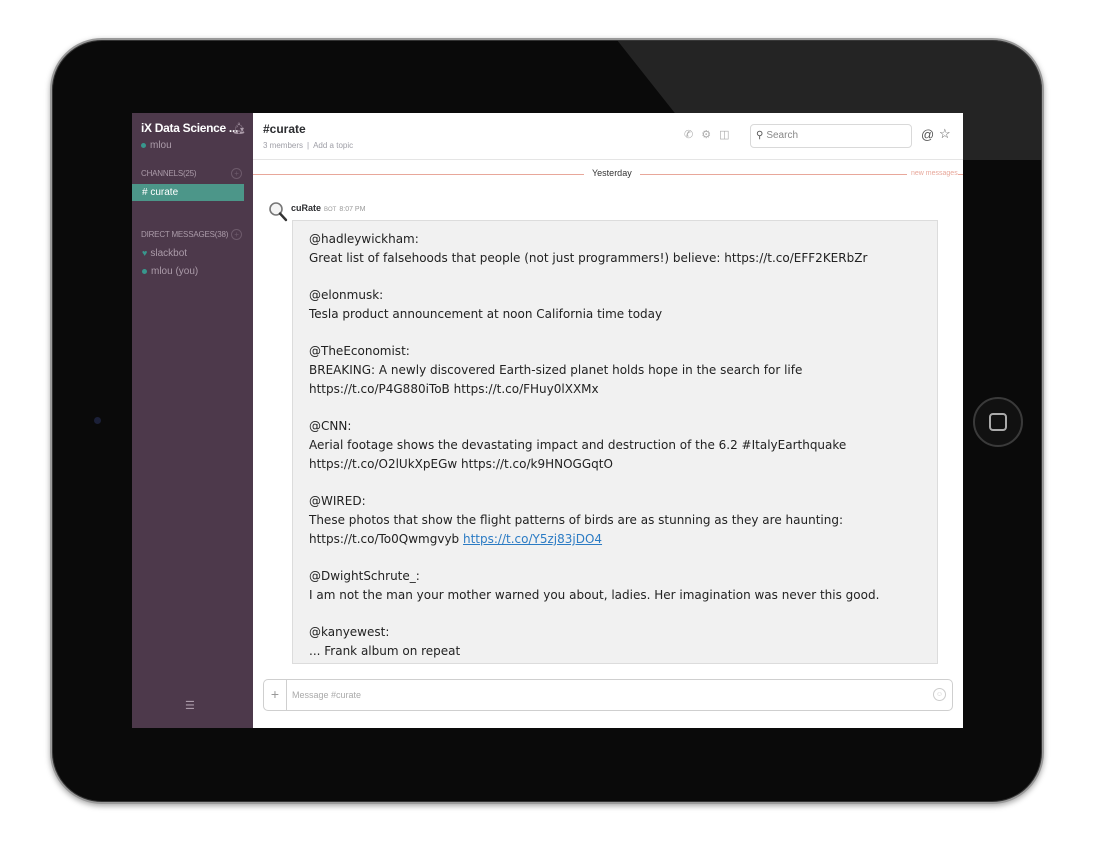 This screenshot has height=850, width=1119. I want to click on dm-label: DIRECT MESSAGES, so click(178, 234).